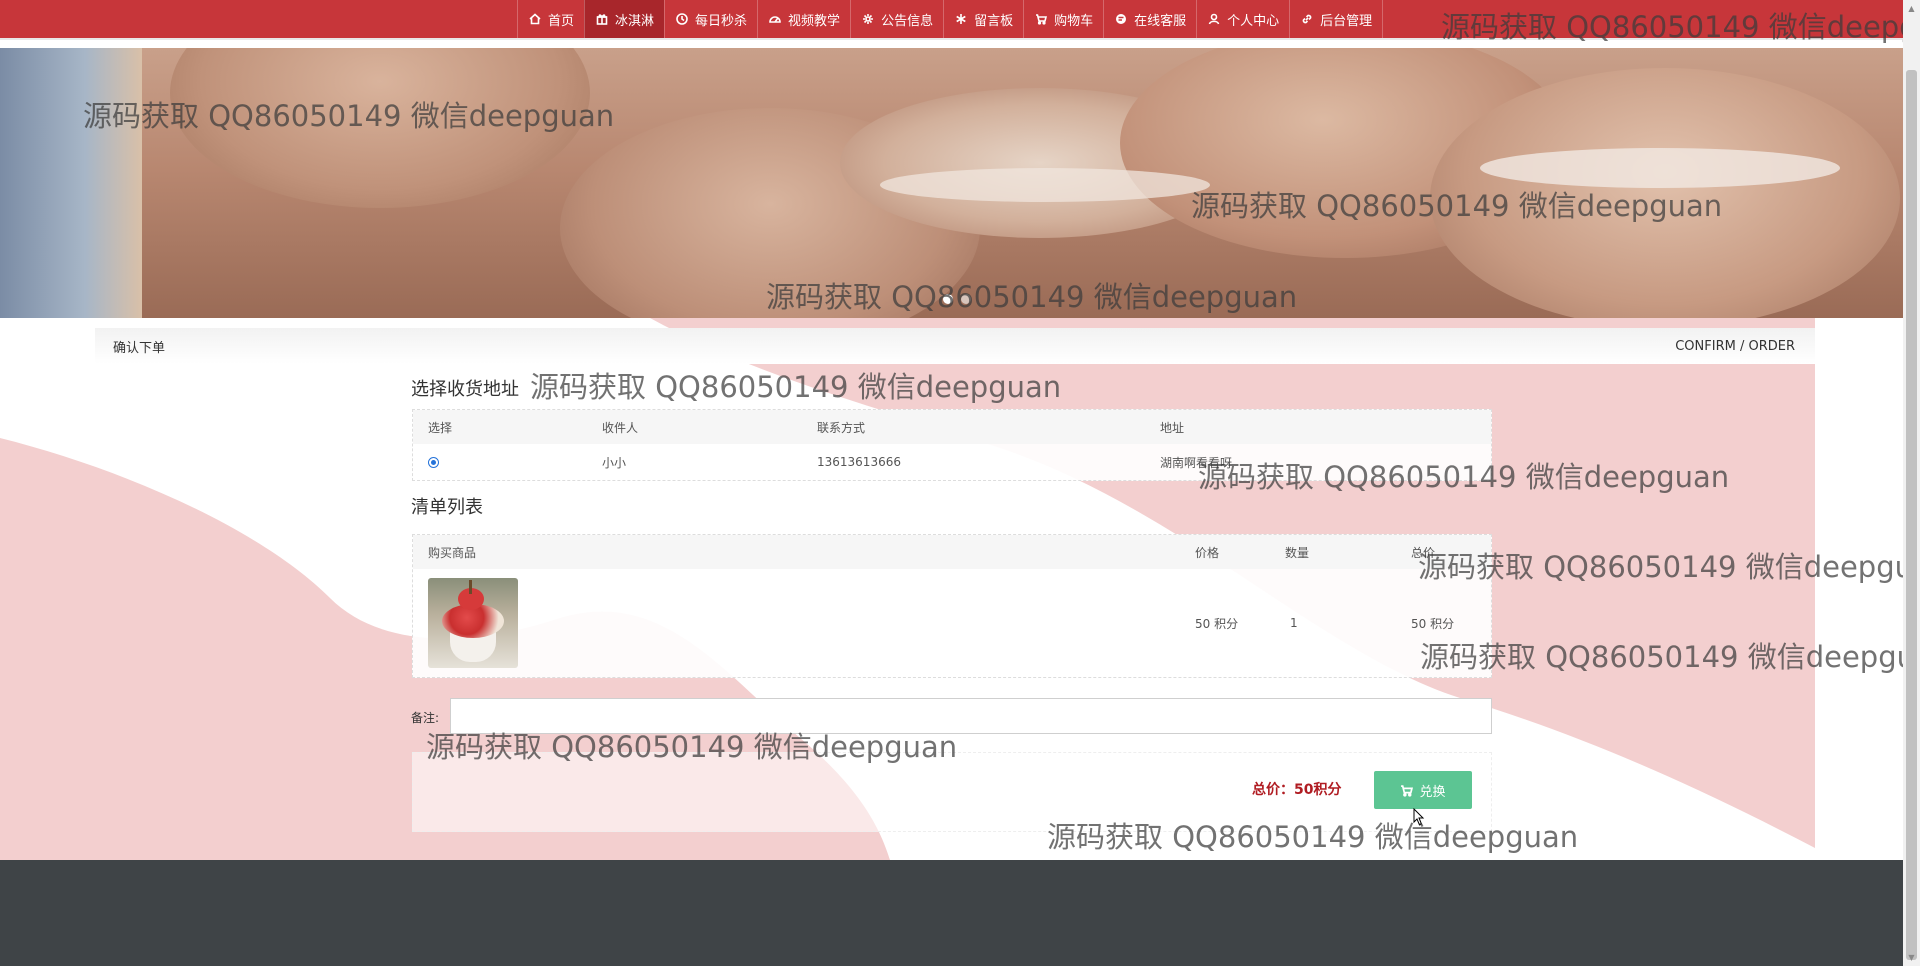  What do you see at coordinates (139, 348) in the screenshot?
I see `breadcrumb-title: 确认下单` at bounding box center [139, 348].